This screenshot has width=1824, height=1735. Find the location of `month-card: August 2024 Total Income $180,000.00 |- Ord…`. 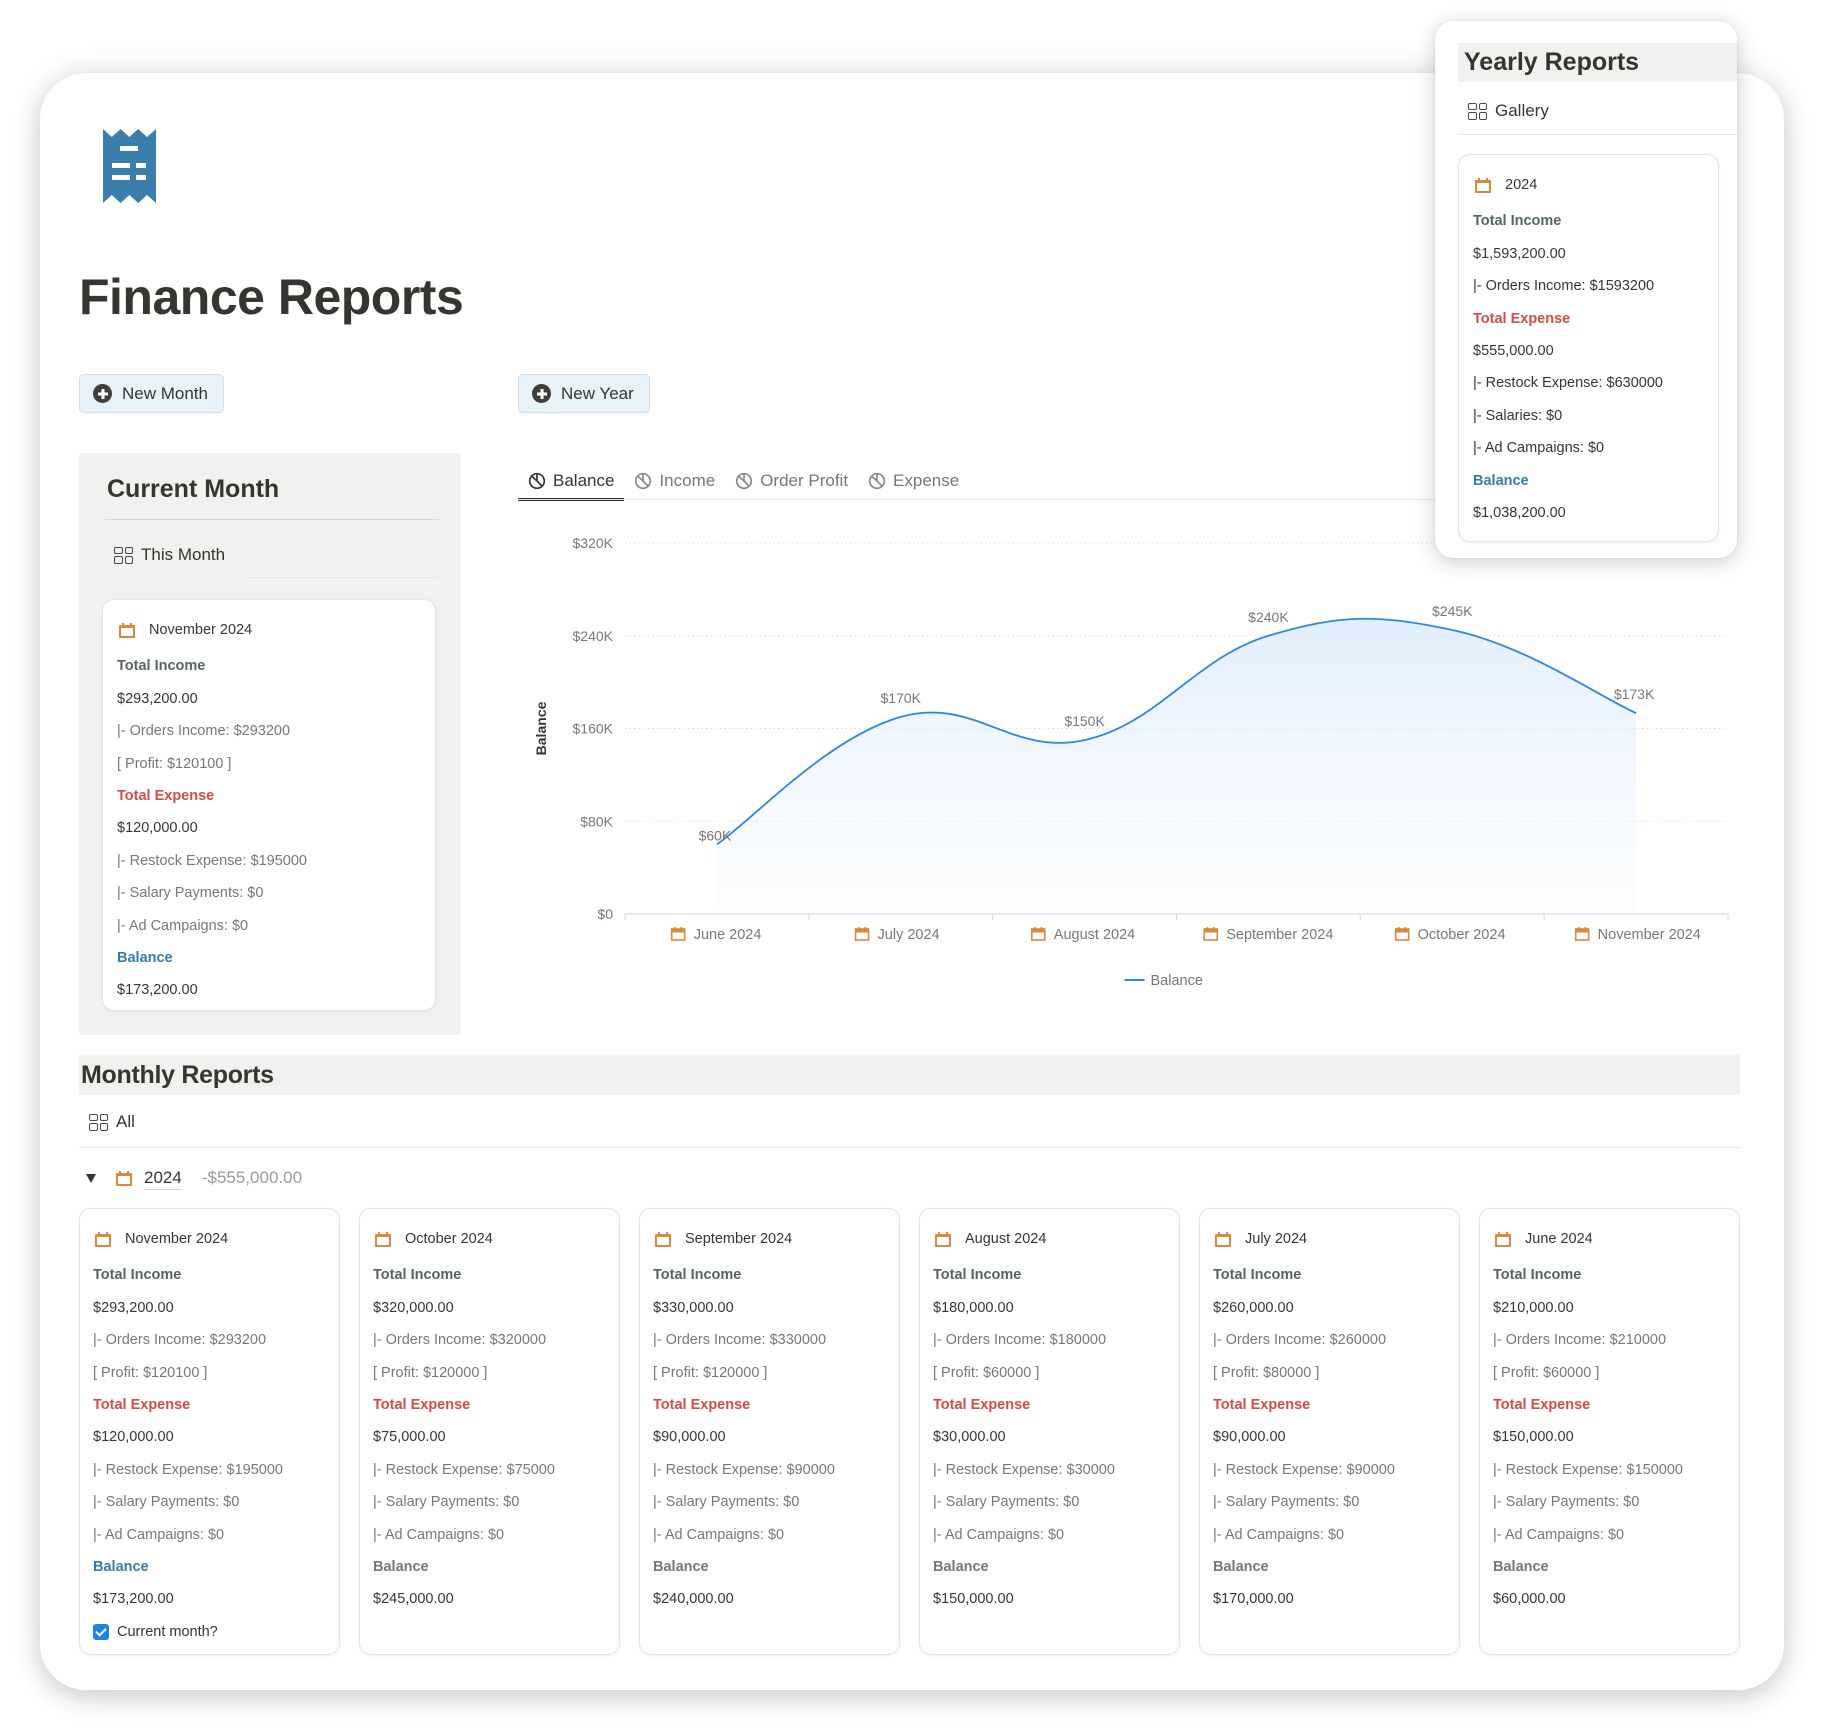

month-card: August 2024 Total Income $180,000.00 |- Ord… is located at coordinates (1049, 1431).